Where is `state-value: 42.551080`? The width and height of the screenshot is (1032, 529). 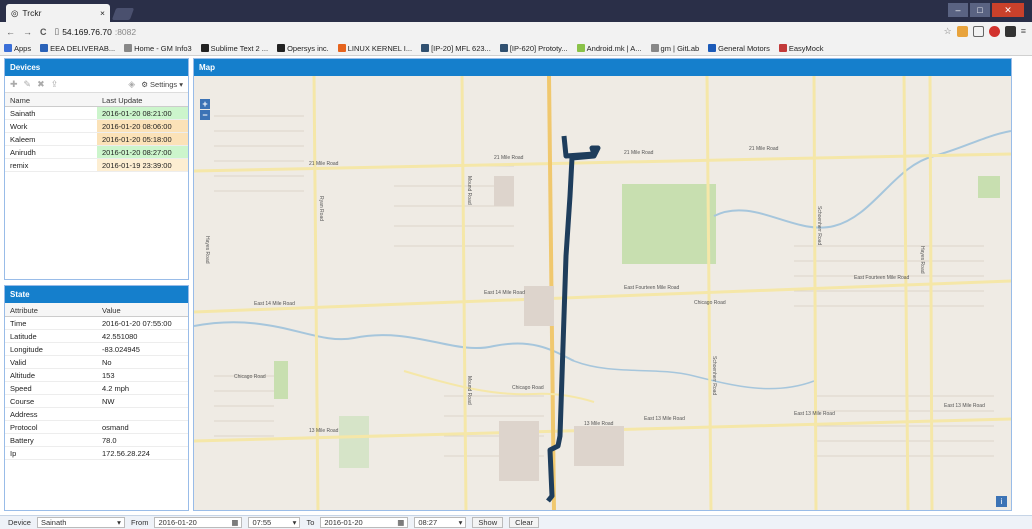 state-value: 42.551080 is located at coordinates (120, 336).